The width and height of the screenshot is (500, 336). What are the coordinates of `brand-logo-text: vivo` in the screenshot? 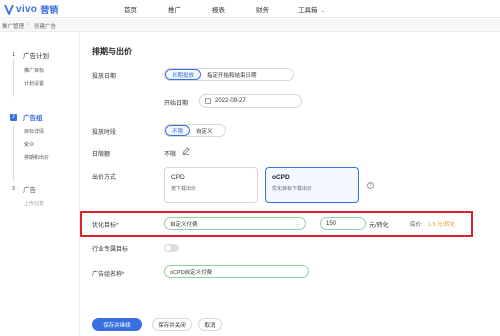 It's located at (27, 9).